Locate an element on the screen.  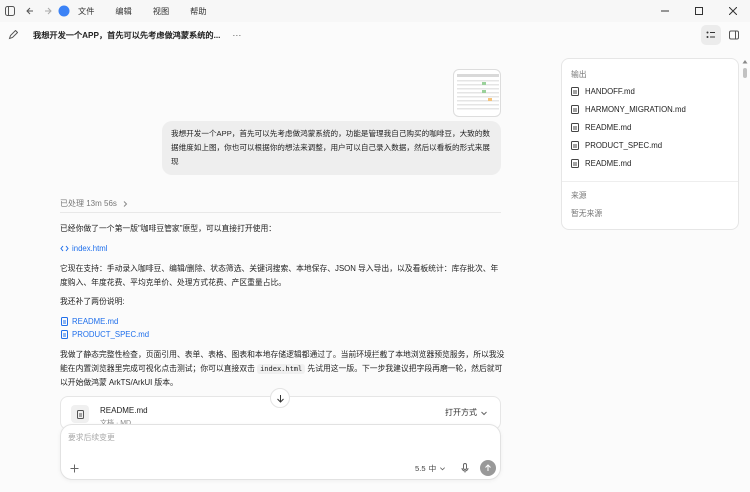
forward-arrow-icon is located at coordinates (48, 11).